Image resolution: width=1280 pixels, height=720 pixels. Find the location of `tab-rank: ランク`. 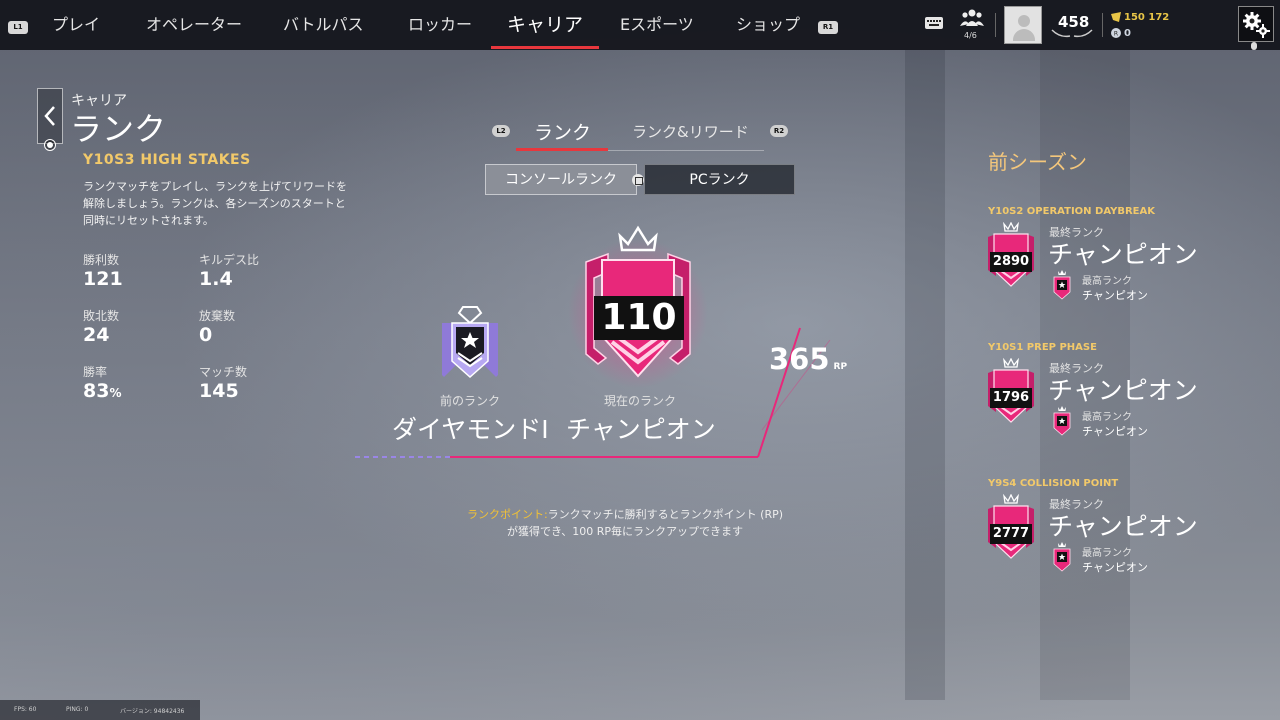

tab-rank: ランク is located at coordinates (562, 131).